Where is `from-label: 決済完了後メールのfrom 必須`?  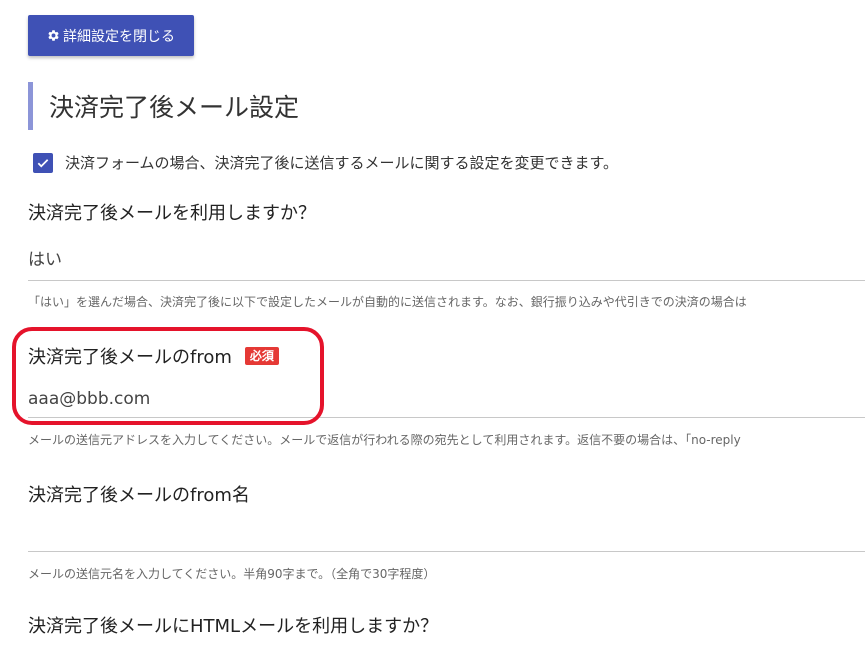 from-label: 決済完了後メールのfrom 必須 is located at coordinates (153, 356).